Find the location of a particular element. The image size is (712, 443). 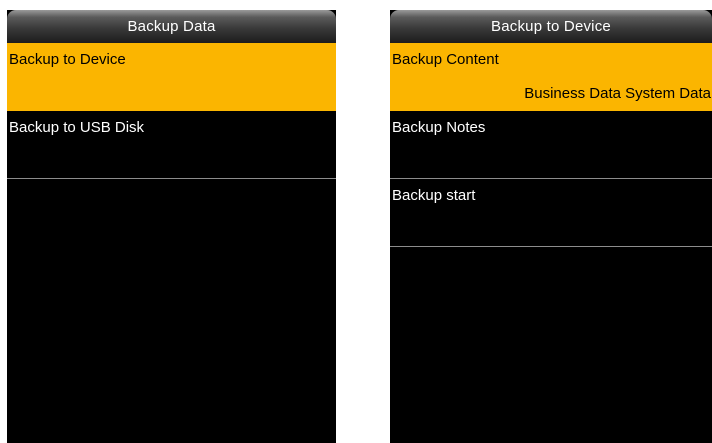

menu-item-label: Backup to Device is located at coordinates (67, 59).